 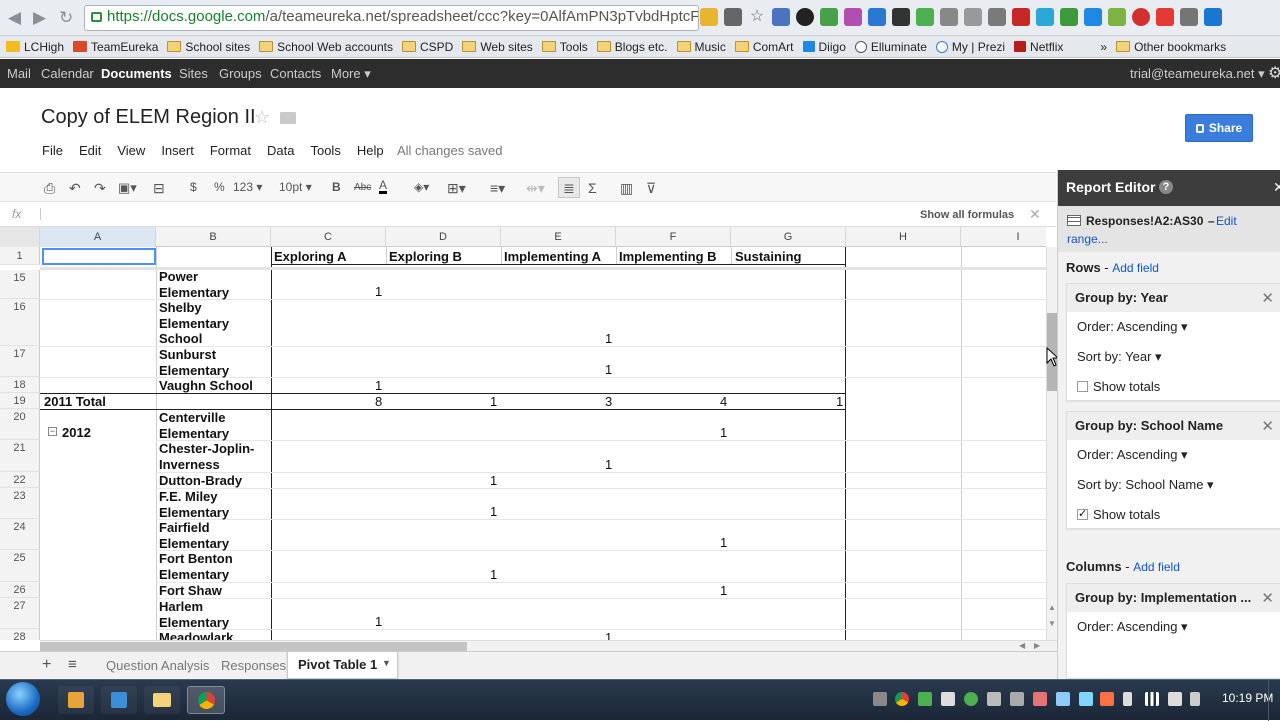 What do you see at coordinates (342, 665) in the screenshot?
I see `sheet-tab-active: Pivot Table 1 ▼` at bounding box center [342, 665].